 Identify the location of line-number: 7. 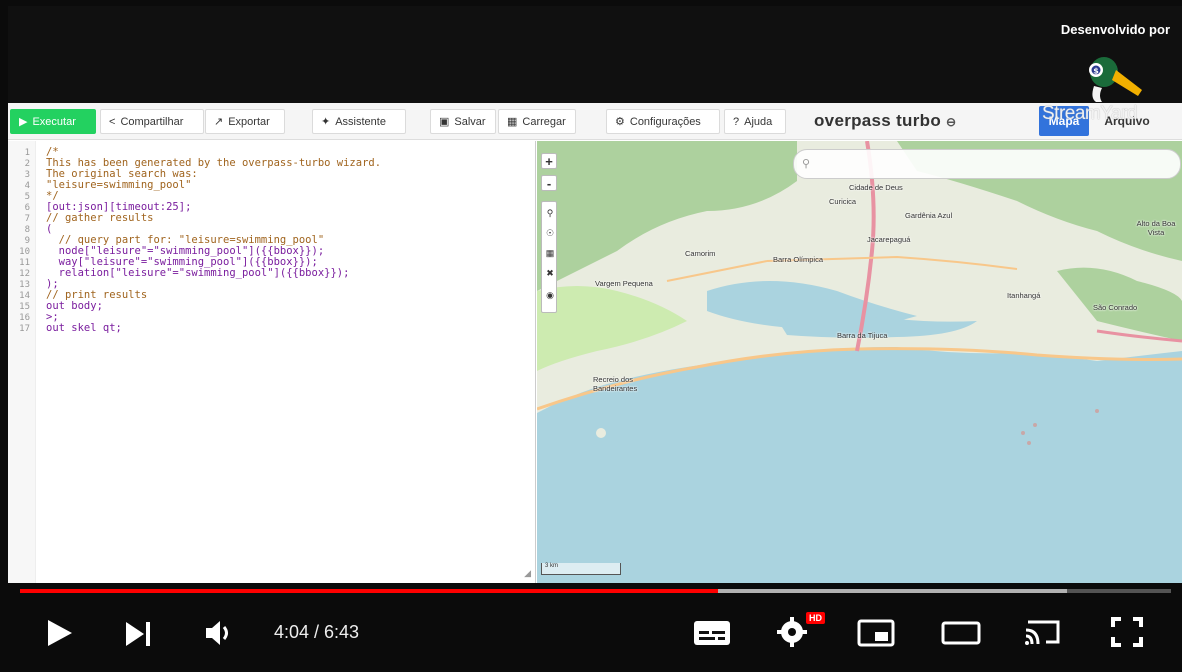
(27, 219).